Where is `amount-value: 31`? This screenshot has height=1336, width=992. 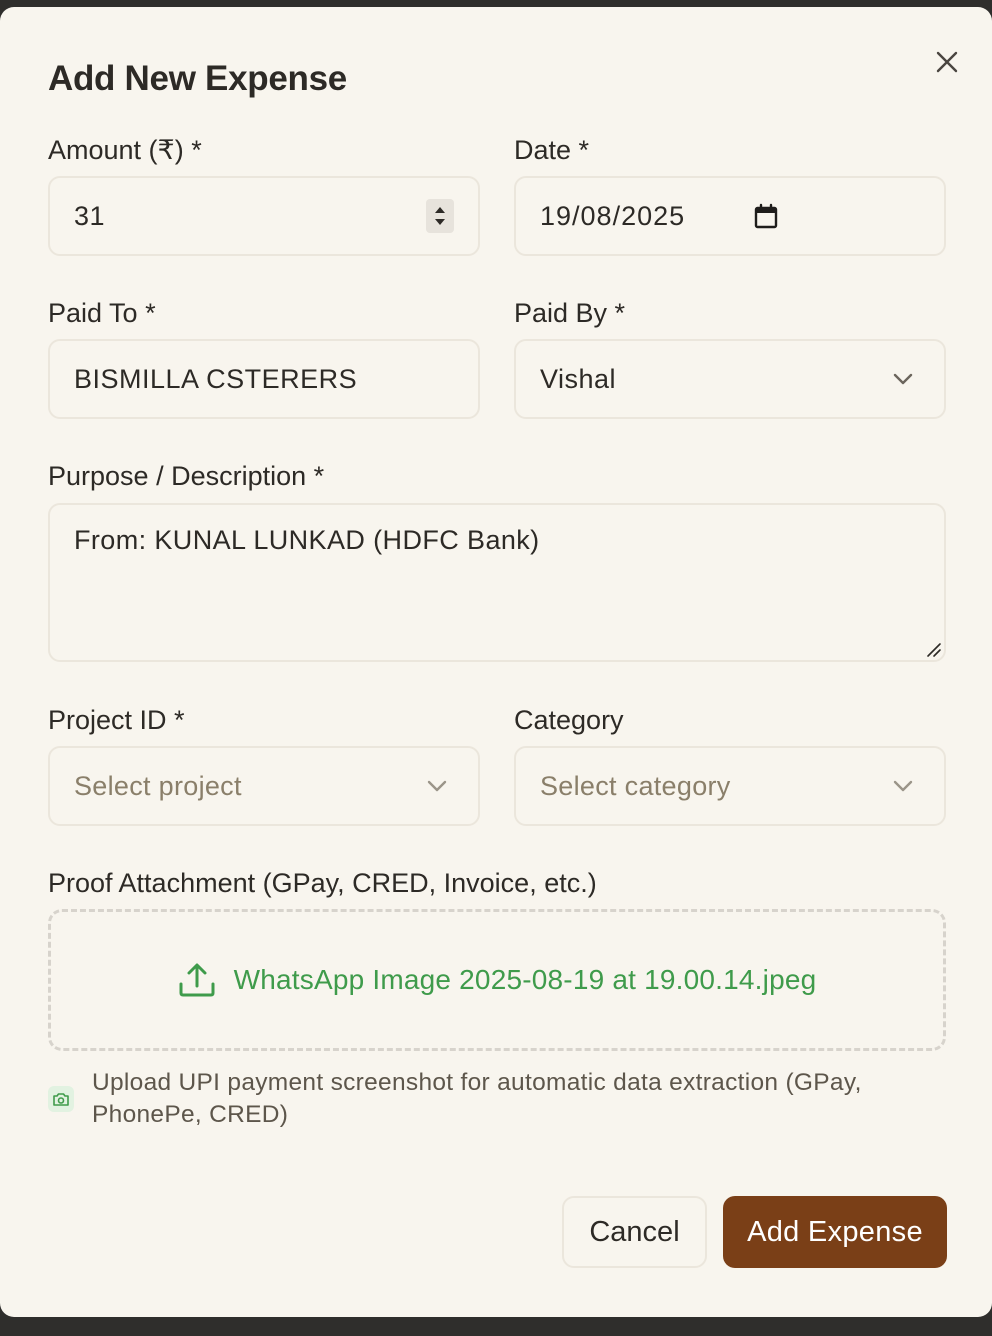
amount-value: 31 is located at coordinates (90, 215).